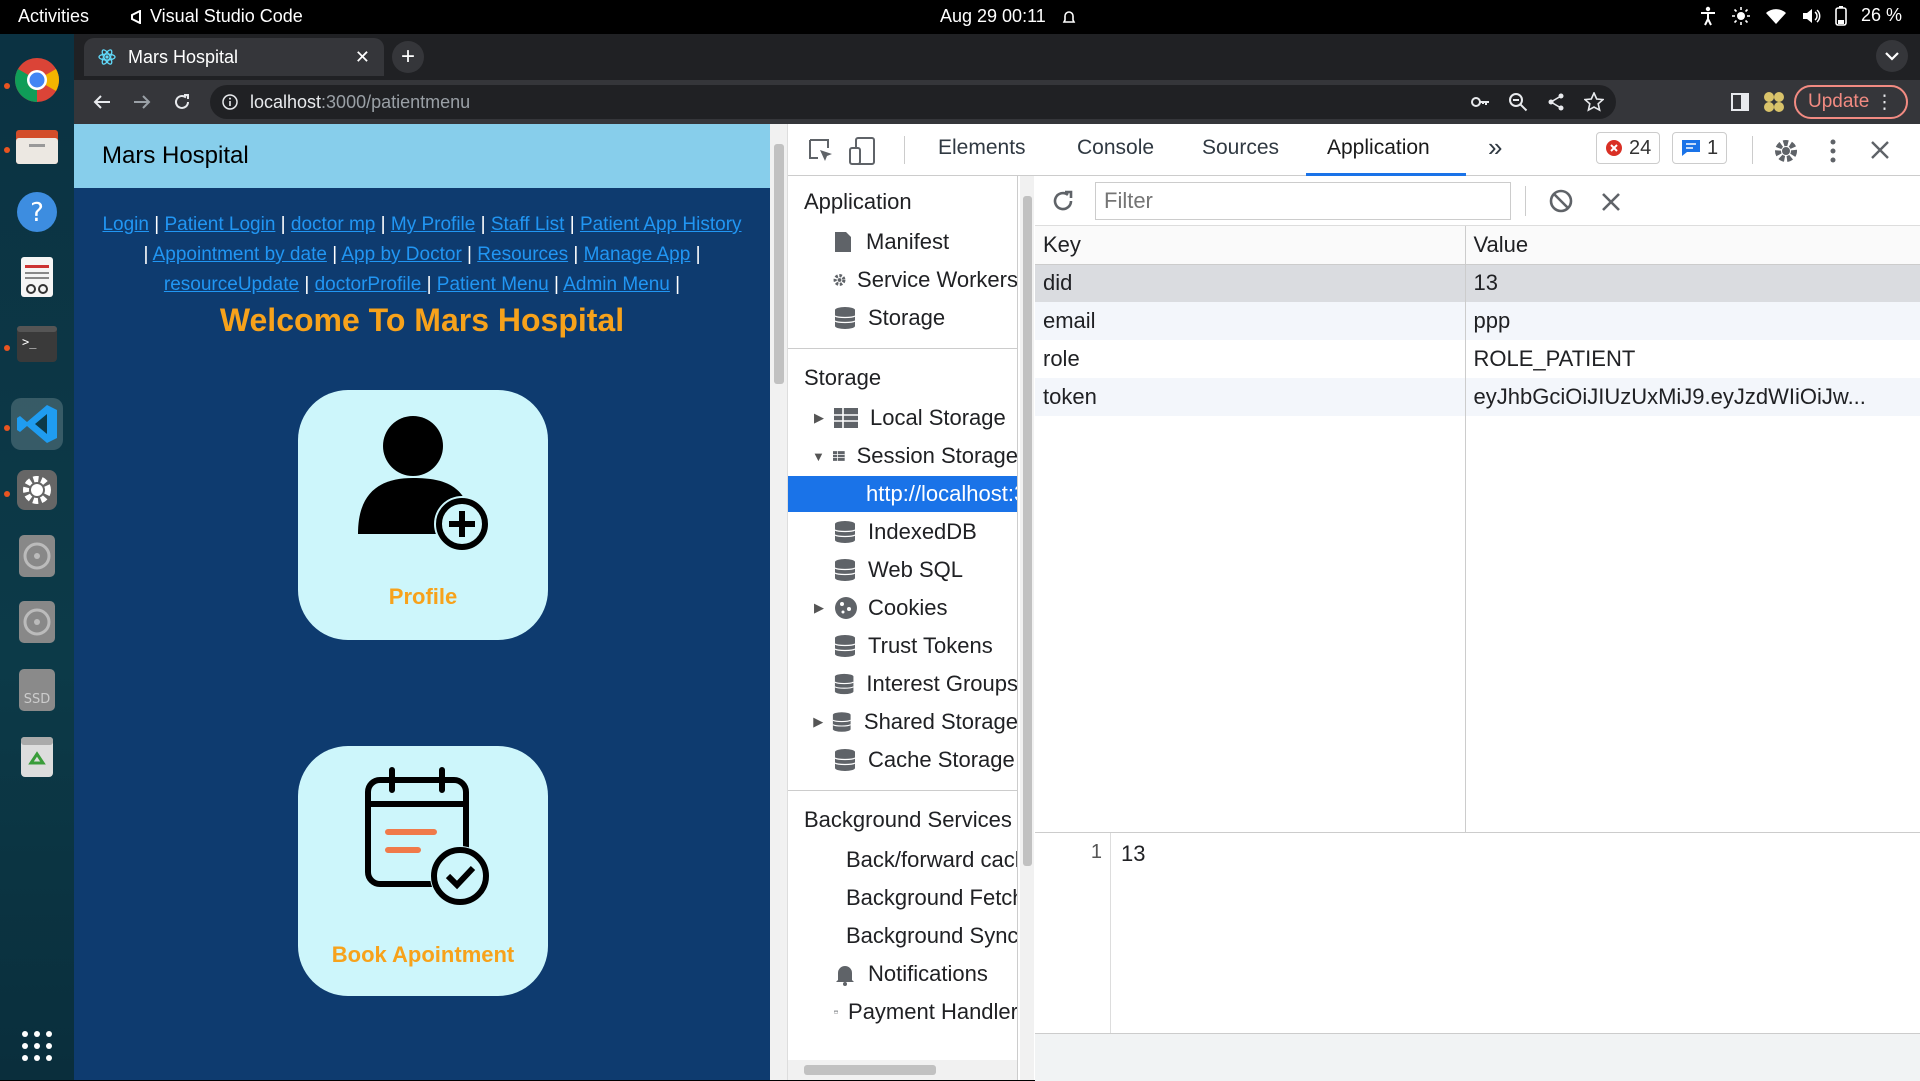  I want to click on inspect-element-icon, so click(821, 151).